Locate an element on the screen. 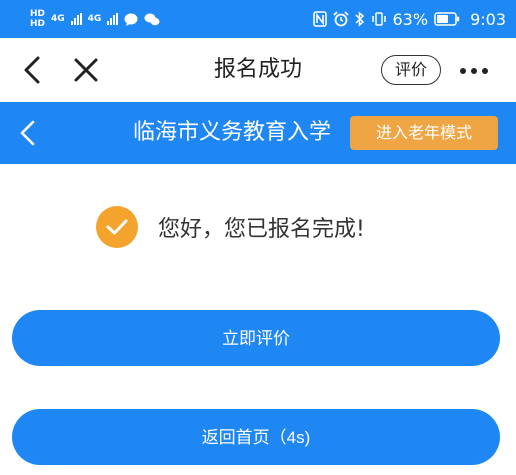 This screenshot has height=475, width=516. more-options-icon is located at coordinates (474, 71).